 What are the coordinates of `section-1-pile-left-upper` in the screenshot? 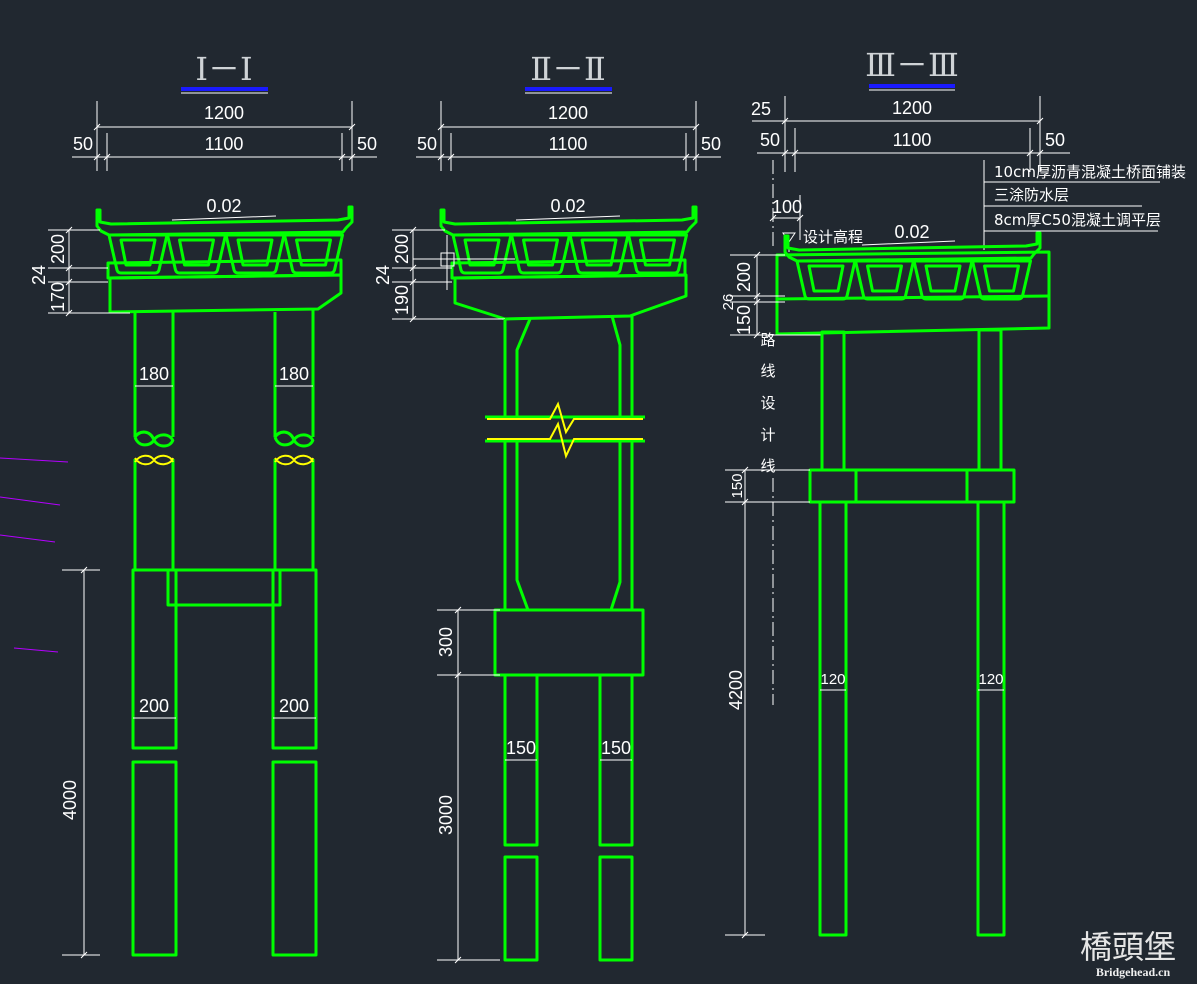 It's located at (154, 659).